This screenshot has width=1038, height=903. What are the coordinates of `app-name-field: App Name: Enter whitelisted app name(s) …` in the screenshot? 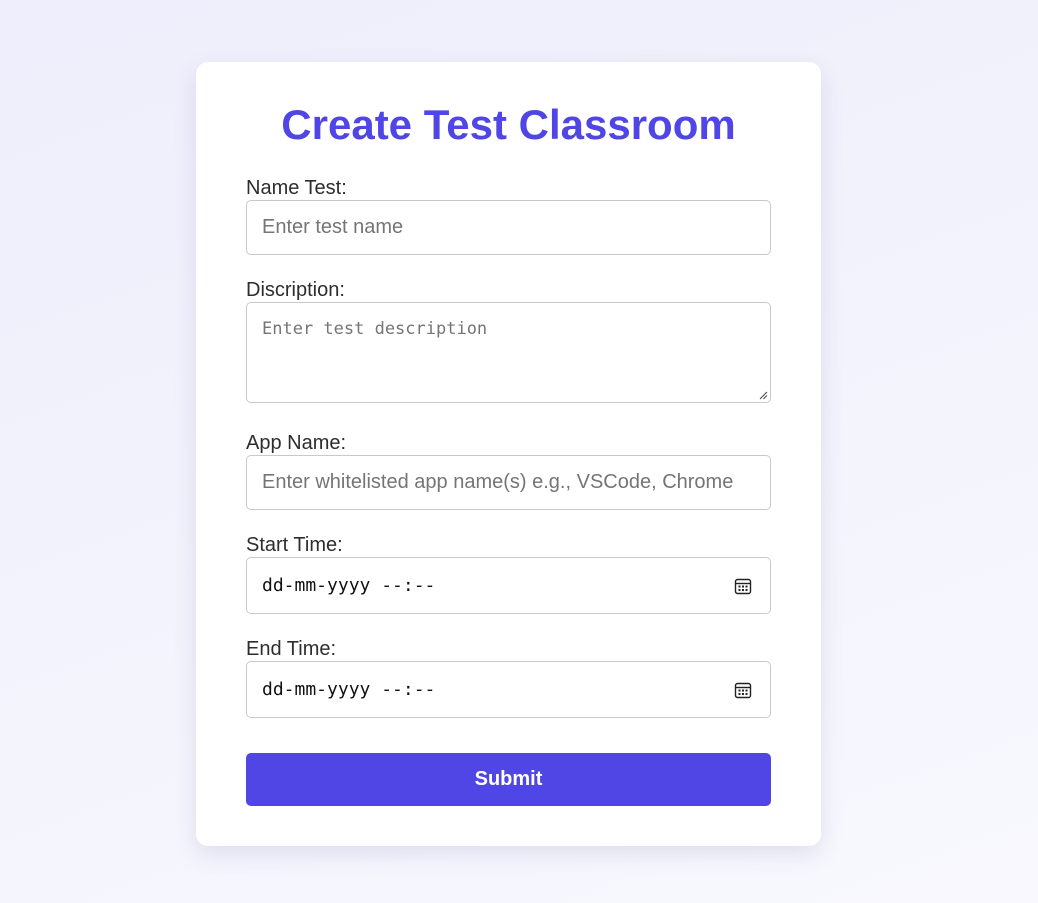 It's located at (508, 470).